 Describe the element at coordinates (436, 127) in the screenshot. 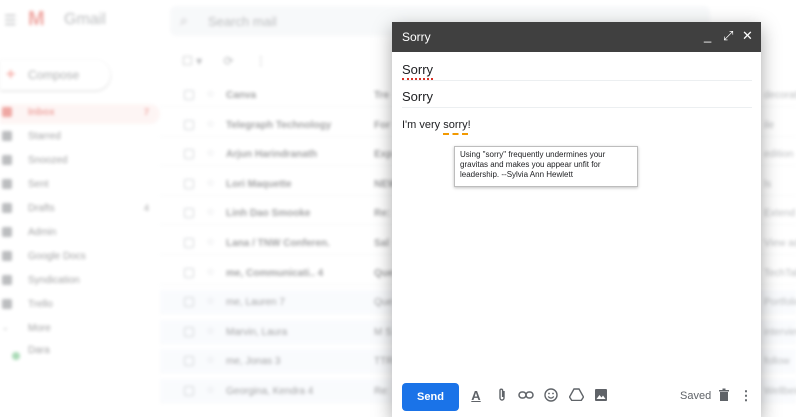

I see `message-body: I'm very sorry!` at that location.